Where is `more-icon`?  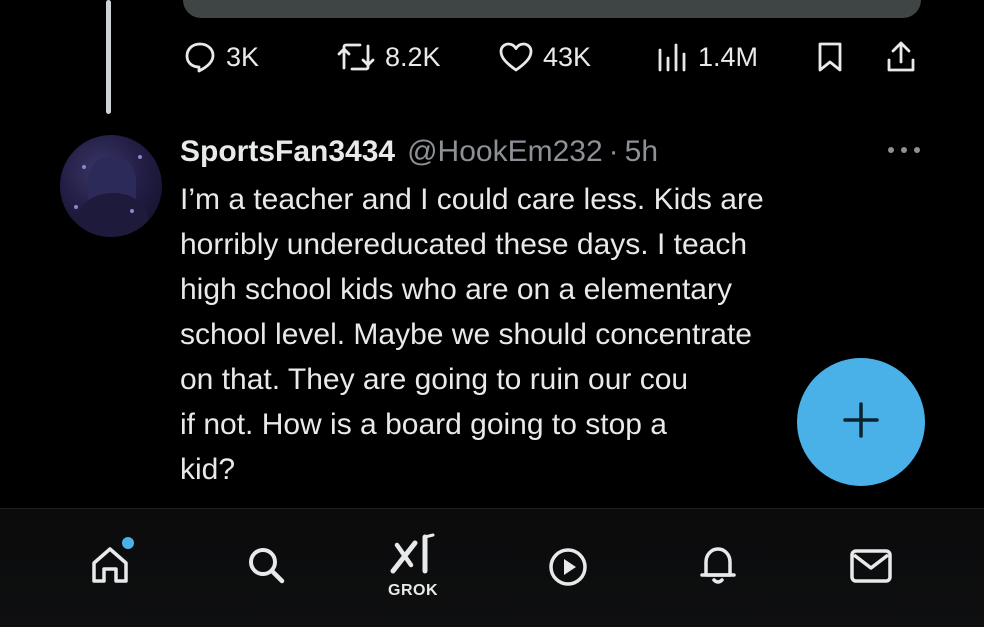
more-icon is located at coordinates (904, 150).